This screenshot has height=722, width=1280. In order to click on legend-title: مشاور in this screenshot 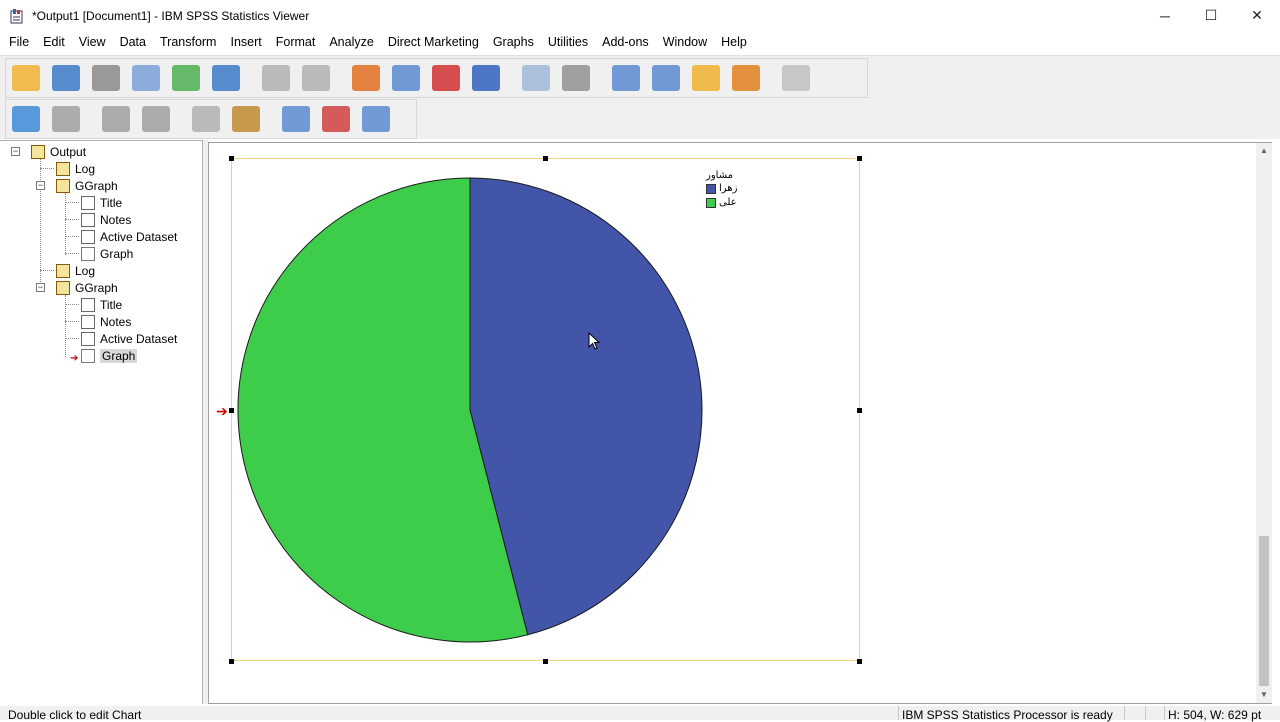, I will do `click(719, 175)`.